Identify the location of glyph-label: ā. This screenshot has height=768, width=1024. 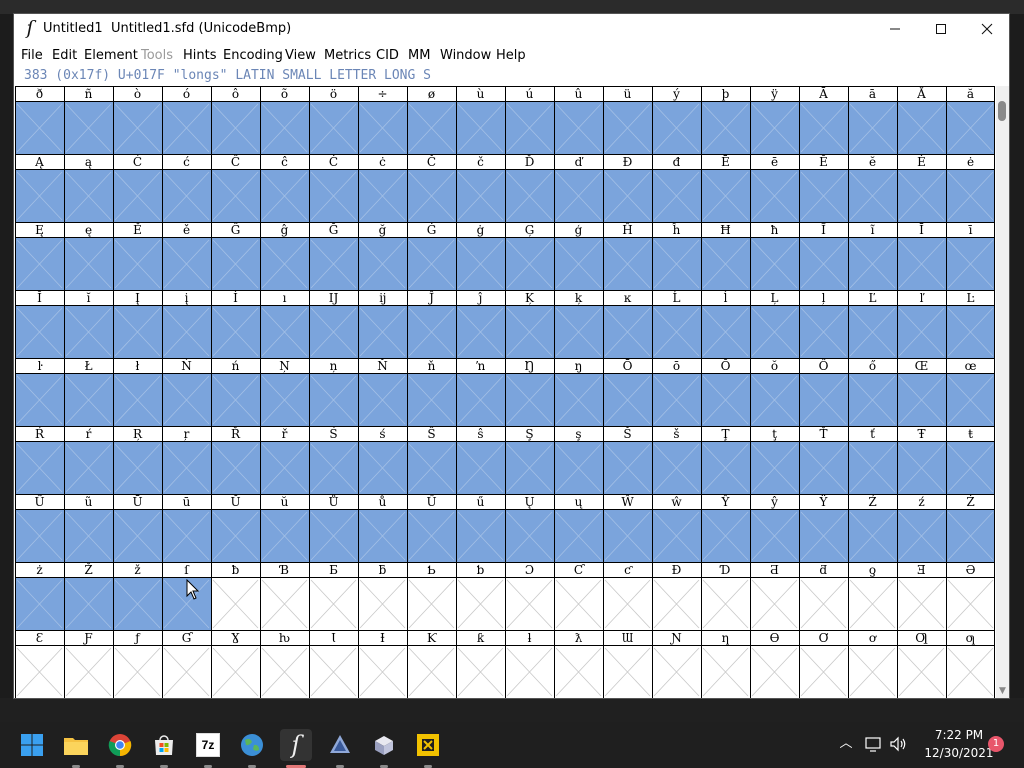
(872, 94).